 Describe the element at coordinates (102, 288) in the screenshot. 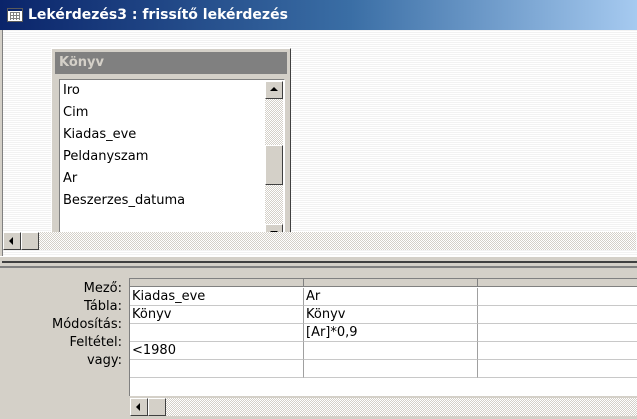

I see `row-label-field: Mező:` at that location.